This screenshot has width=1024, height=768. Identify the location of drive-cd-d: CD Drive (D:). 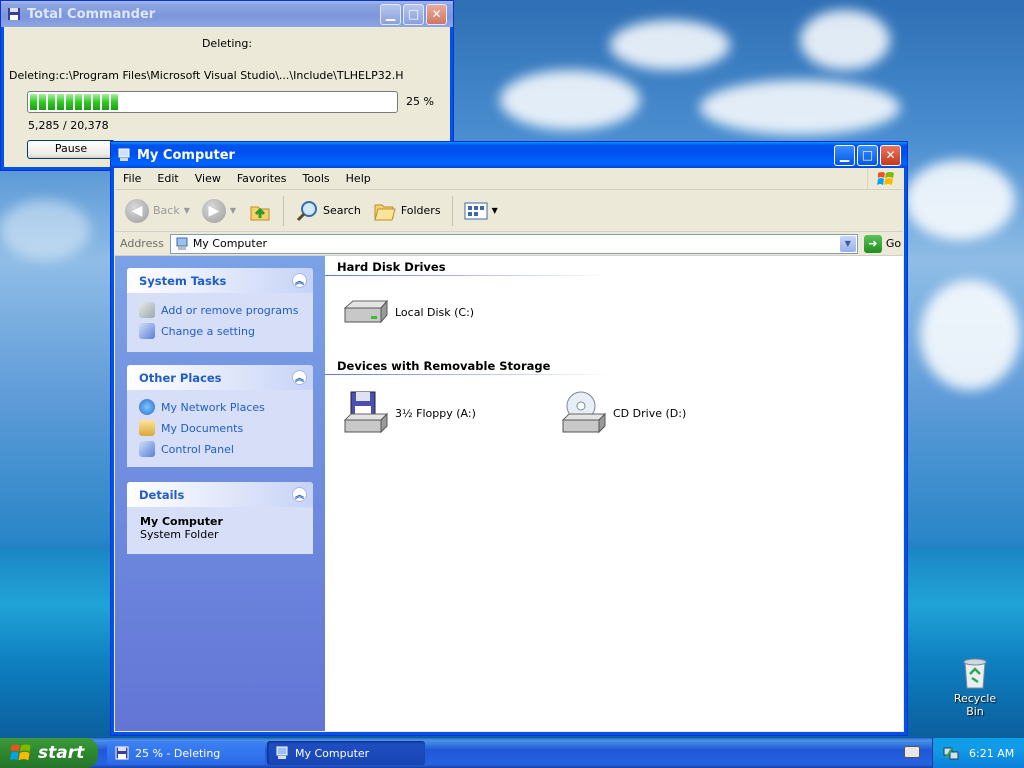
(622, 413).